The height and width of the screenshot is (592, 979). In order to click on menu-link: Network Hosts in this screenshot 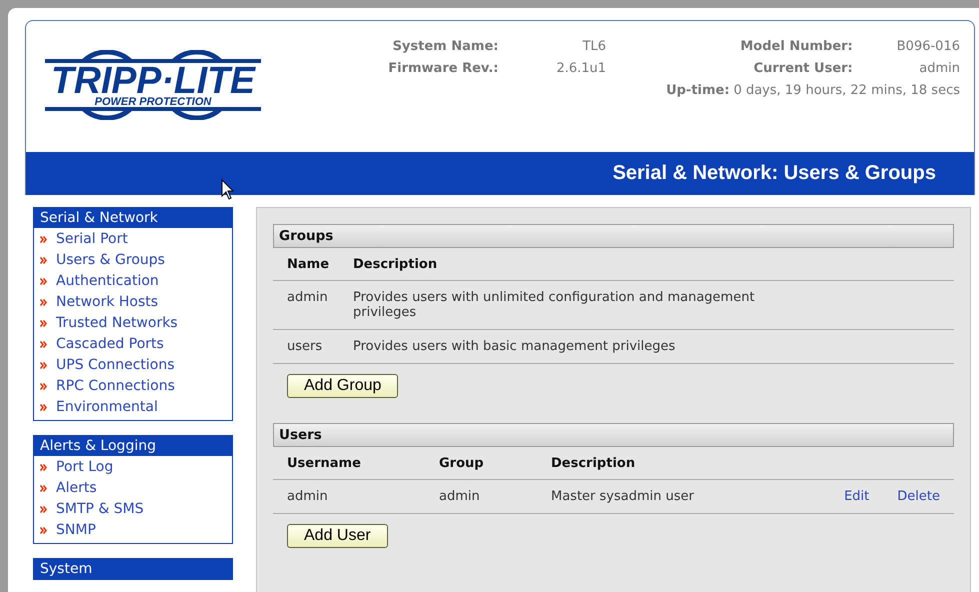, I will do `click(107, 302)`.